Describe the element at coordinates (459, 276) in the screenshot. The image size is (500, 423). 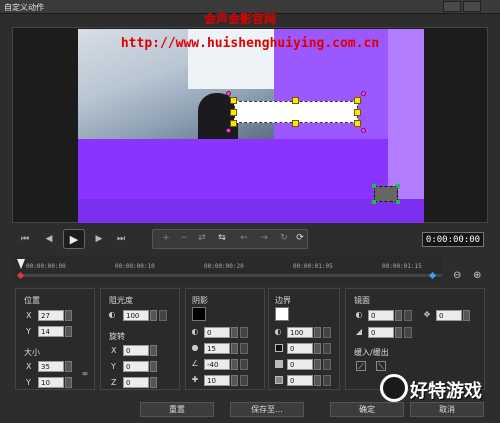
I see `zoom-out-icon: ⊖` at that location.